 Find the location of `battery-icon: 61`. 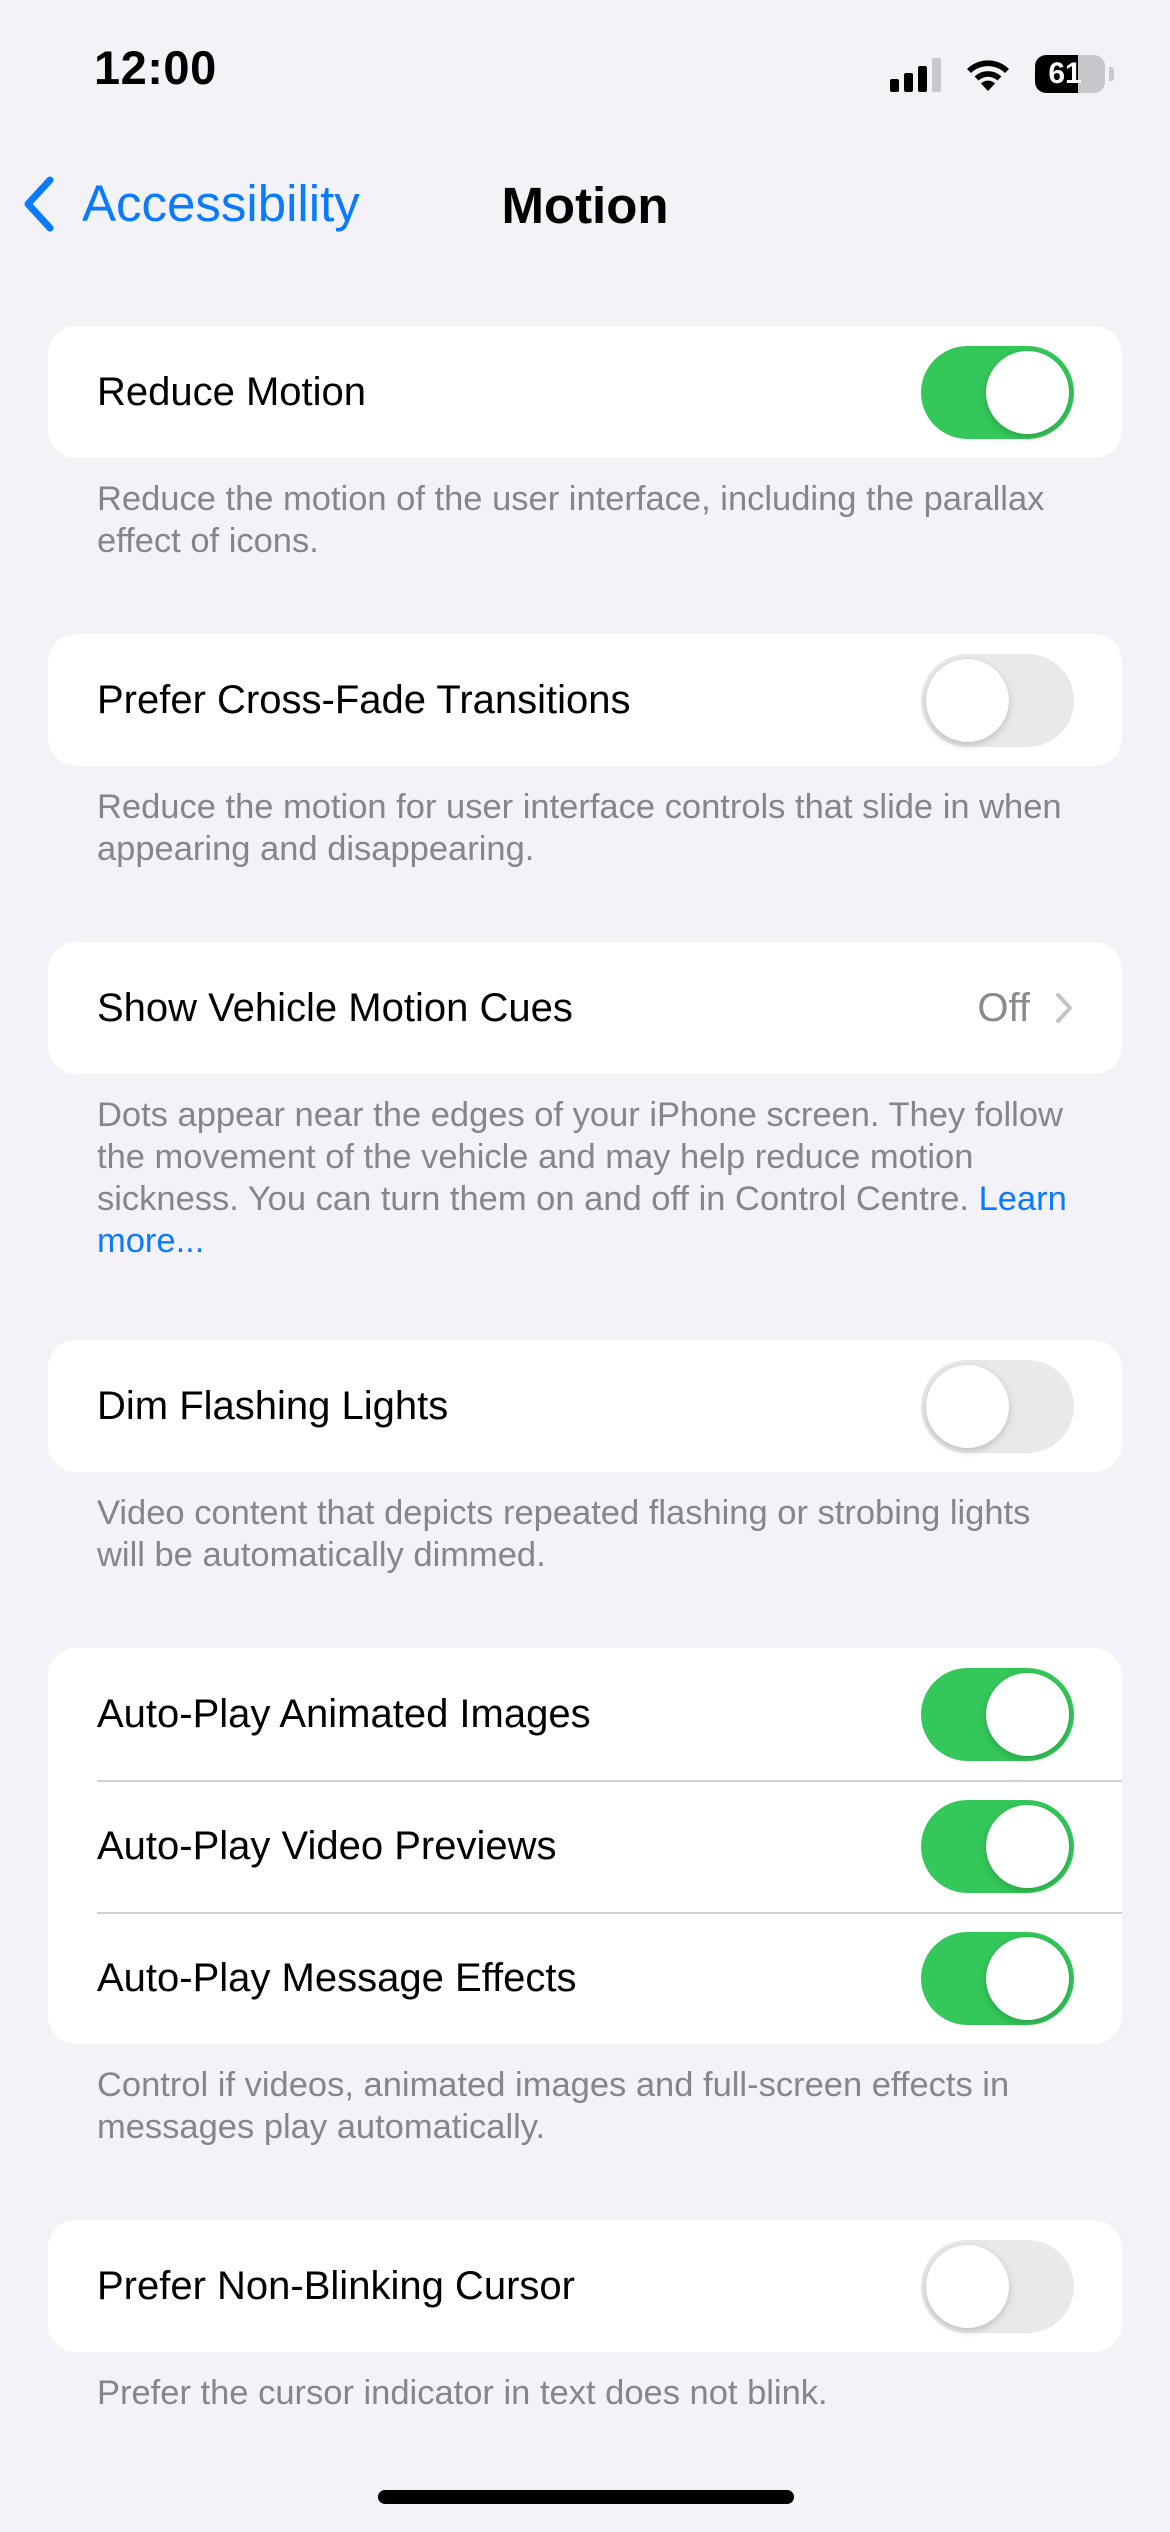

battery-icon: 61 is located at coordinates (1070, 74).